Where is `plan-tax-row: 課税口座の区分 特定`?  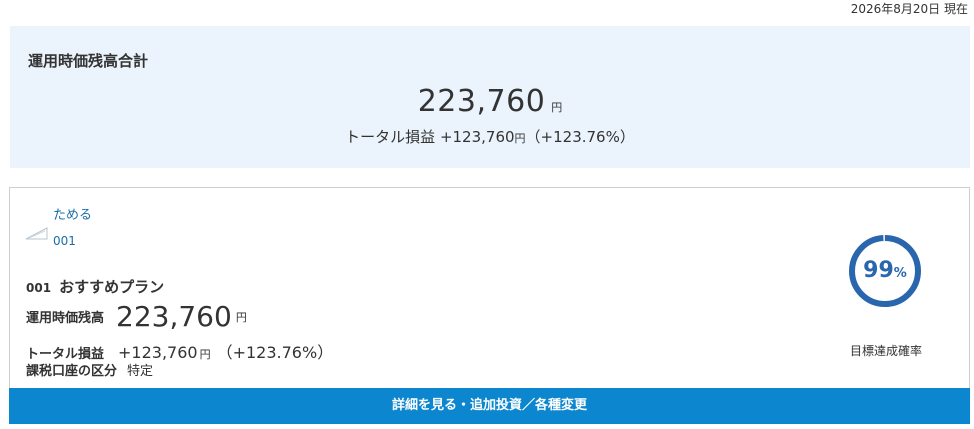
plan-tax-row: 課税口座の区分 特定 is located at coordinates (89, 369).